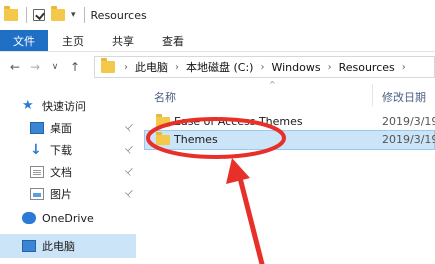 Image resolution: width=435 pixels, height=264 pixels. I want to click on computer-icon, so click(29, 246).